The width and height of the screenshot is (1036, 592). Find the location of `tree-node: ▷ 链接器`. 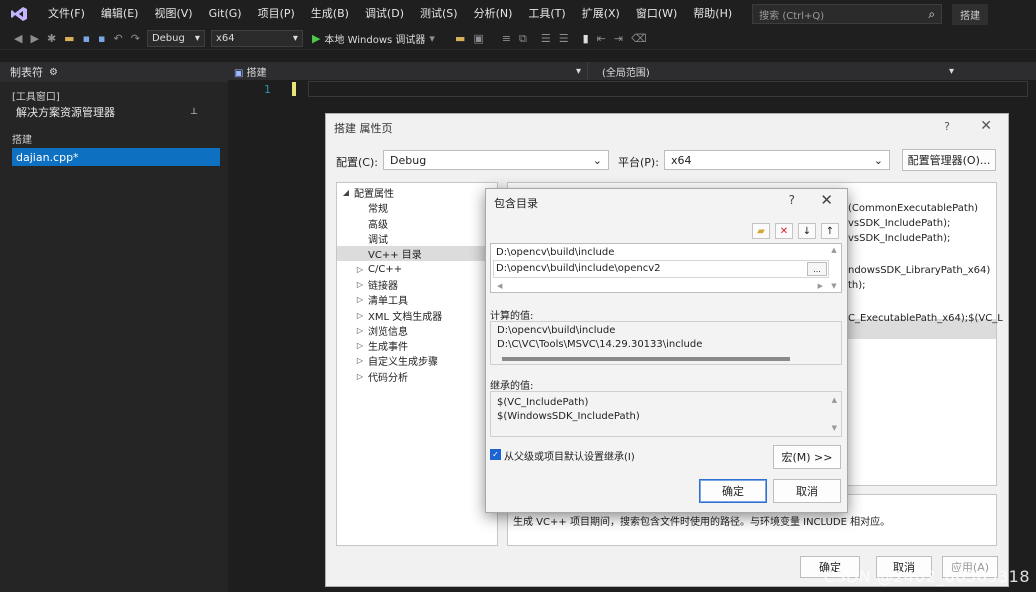

tree-node: ▷ 链接器 is located at coordinates (417, 284).